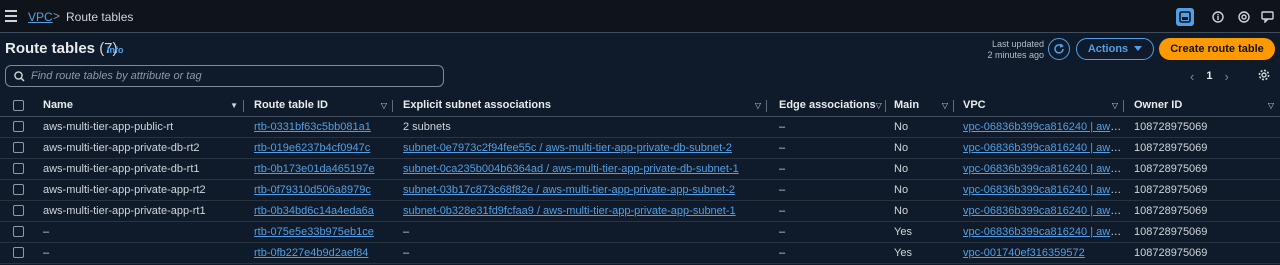 The height and width of the screenshot is (265, 1280). What do you see at coordinates (1192, 76) in the screenshot?
I see `previous-page-icon: ‹` at bounding box center [1192, 76].